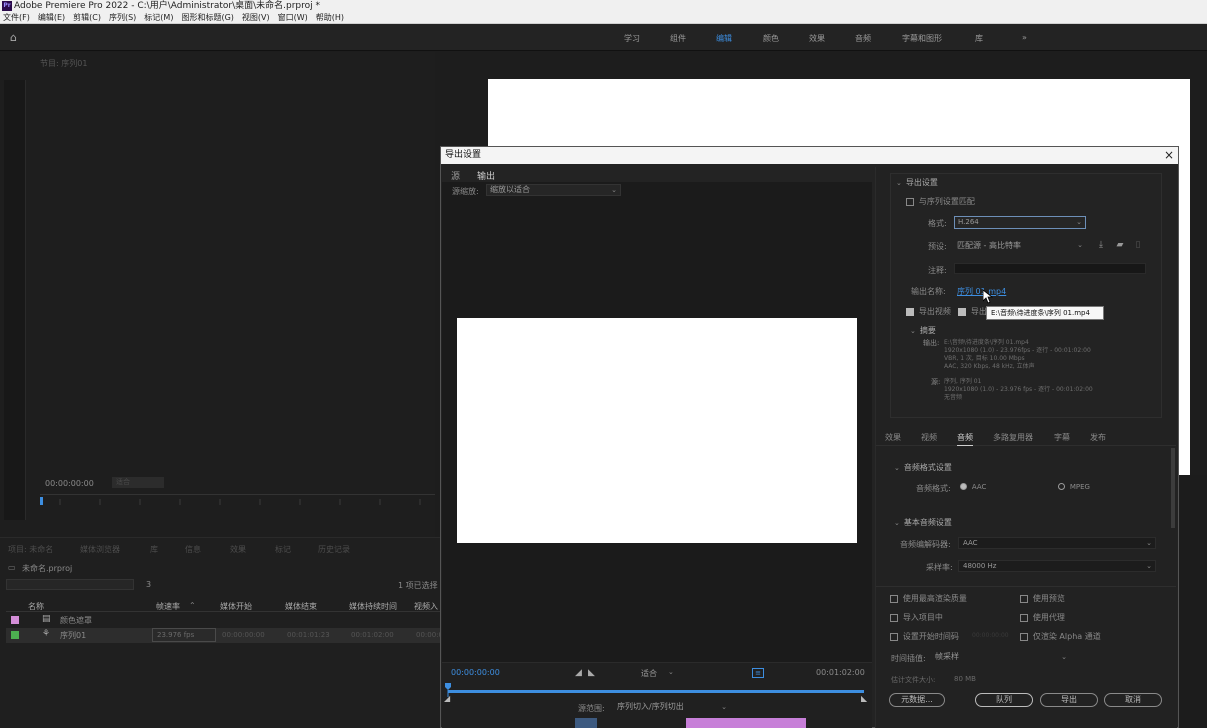 The image size is (1207, 728). Describe the element at coordinates (1004, 700) in the screenshot. I see `queue-button: 队列` at that location.